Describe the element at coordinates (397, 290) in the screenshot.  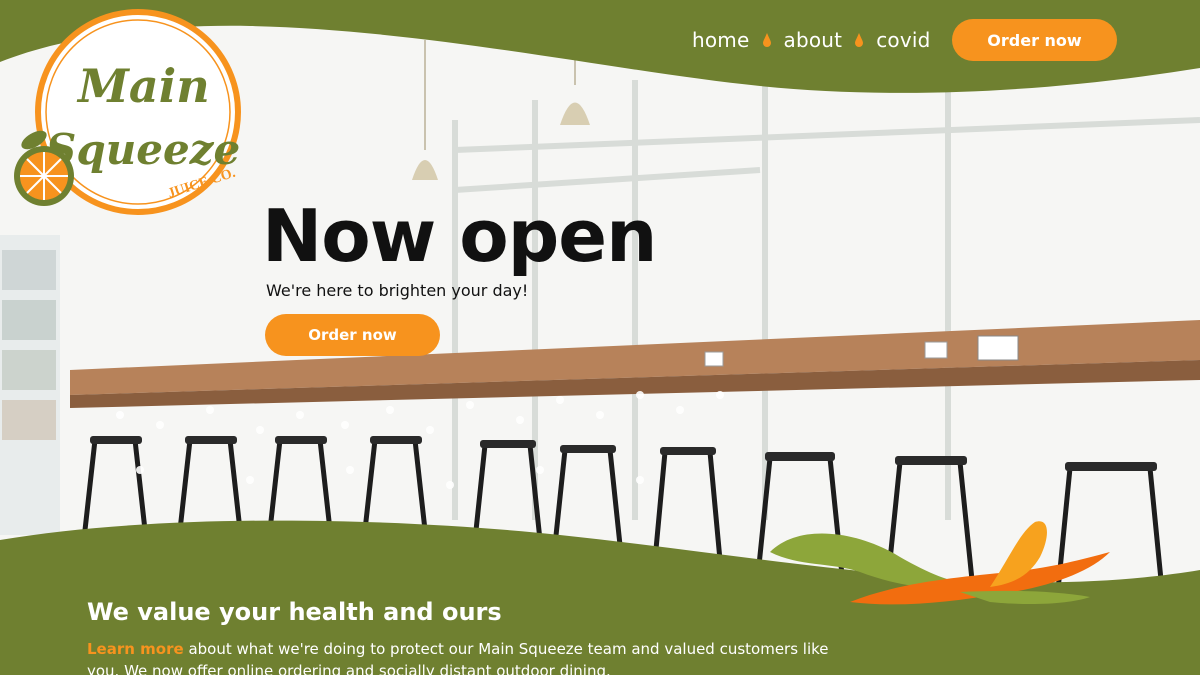
I see `hero-subtitle: We're here to brighten your day!` at that location.